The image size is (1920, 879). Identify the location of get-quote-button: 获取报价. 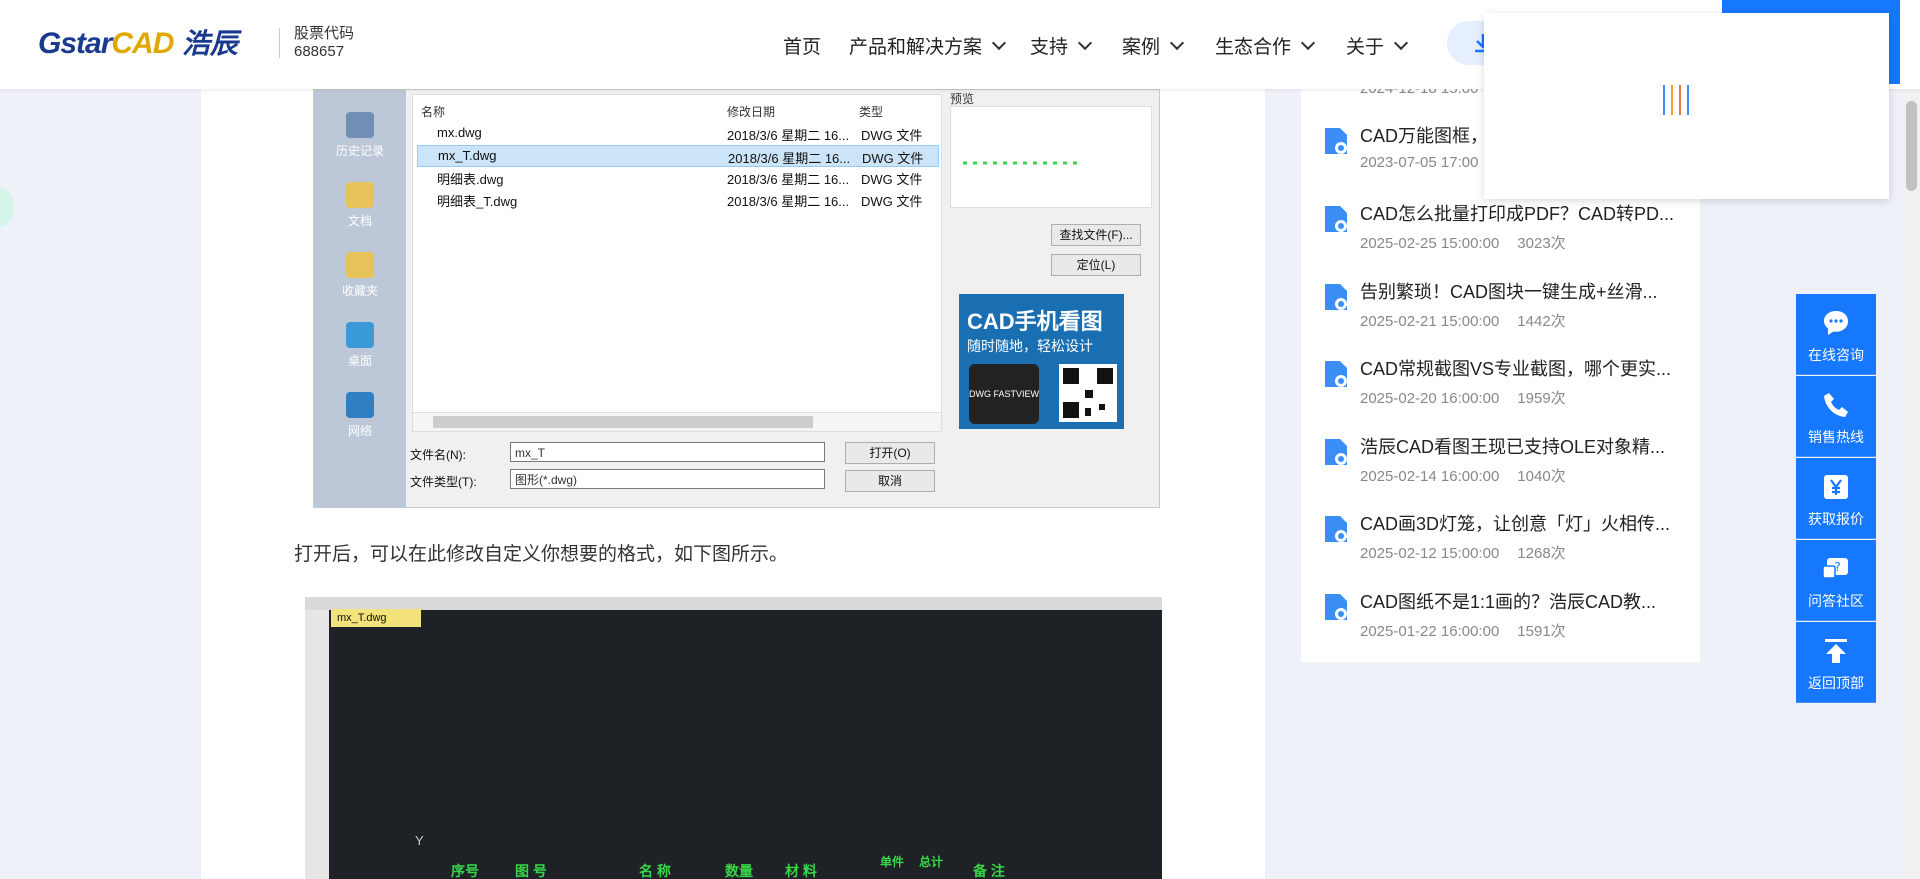
(1836, 498).